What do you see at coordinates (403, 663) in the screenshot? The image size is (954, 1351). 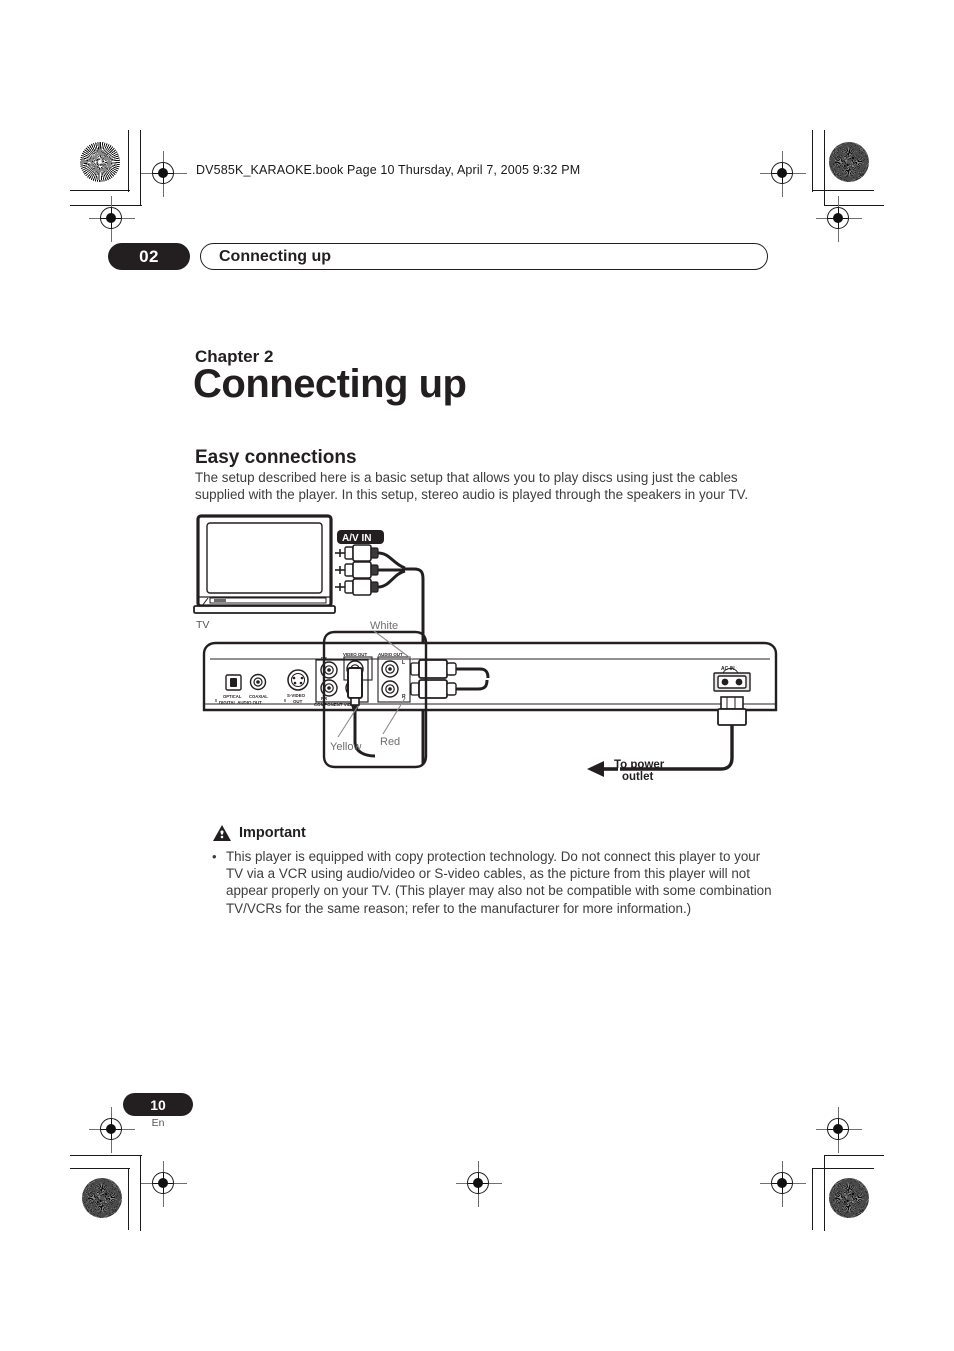 I see `svg-text: L` at bounding box center [403, 663].